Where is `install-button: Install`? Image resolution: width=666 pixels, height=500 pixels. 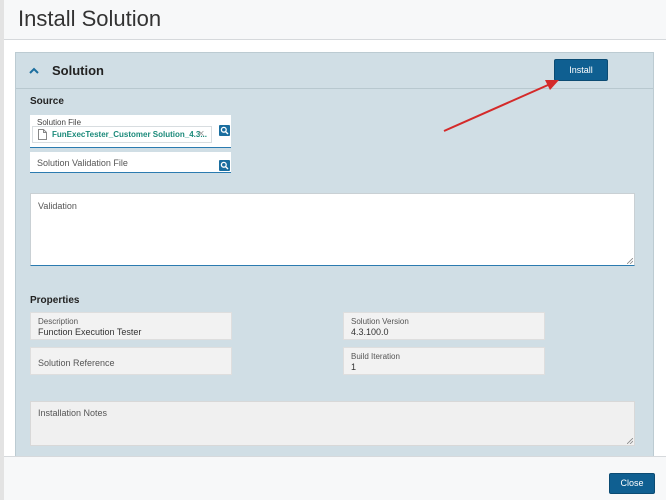
install-button: Install is located at coordinates (581, 70).